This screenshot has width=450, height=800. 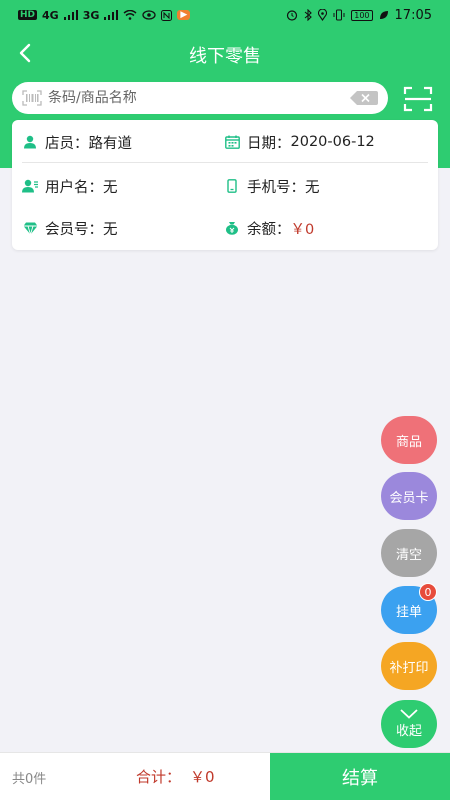 I want to click on member-card-button: 会员卡, so click(x=409, y=496).